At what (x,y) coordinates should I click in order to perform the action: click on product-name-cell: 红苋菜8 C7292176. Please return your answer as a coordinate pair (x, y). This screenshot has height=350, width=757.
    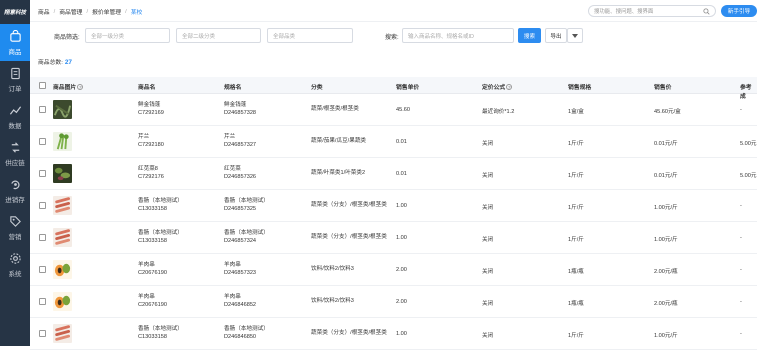
    Looking at the image, I should click on (151, 173).